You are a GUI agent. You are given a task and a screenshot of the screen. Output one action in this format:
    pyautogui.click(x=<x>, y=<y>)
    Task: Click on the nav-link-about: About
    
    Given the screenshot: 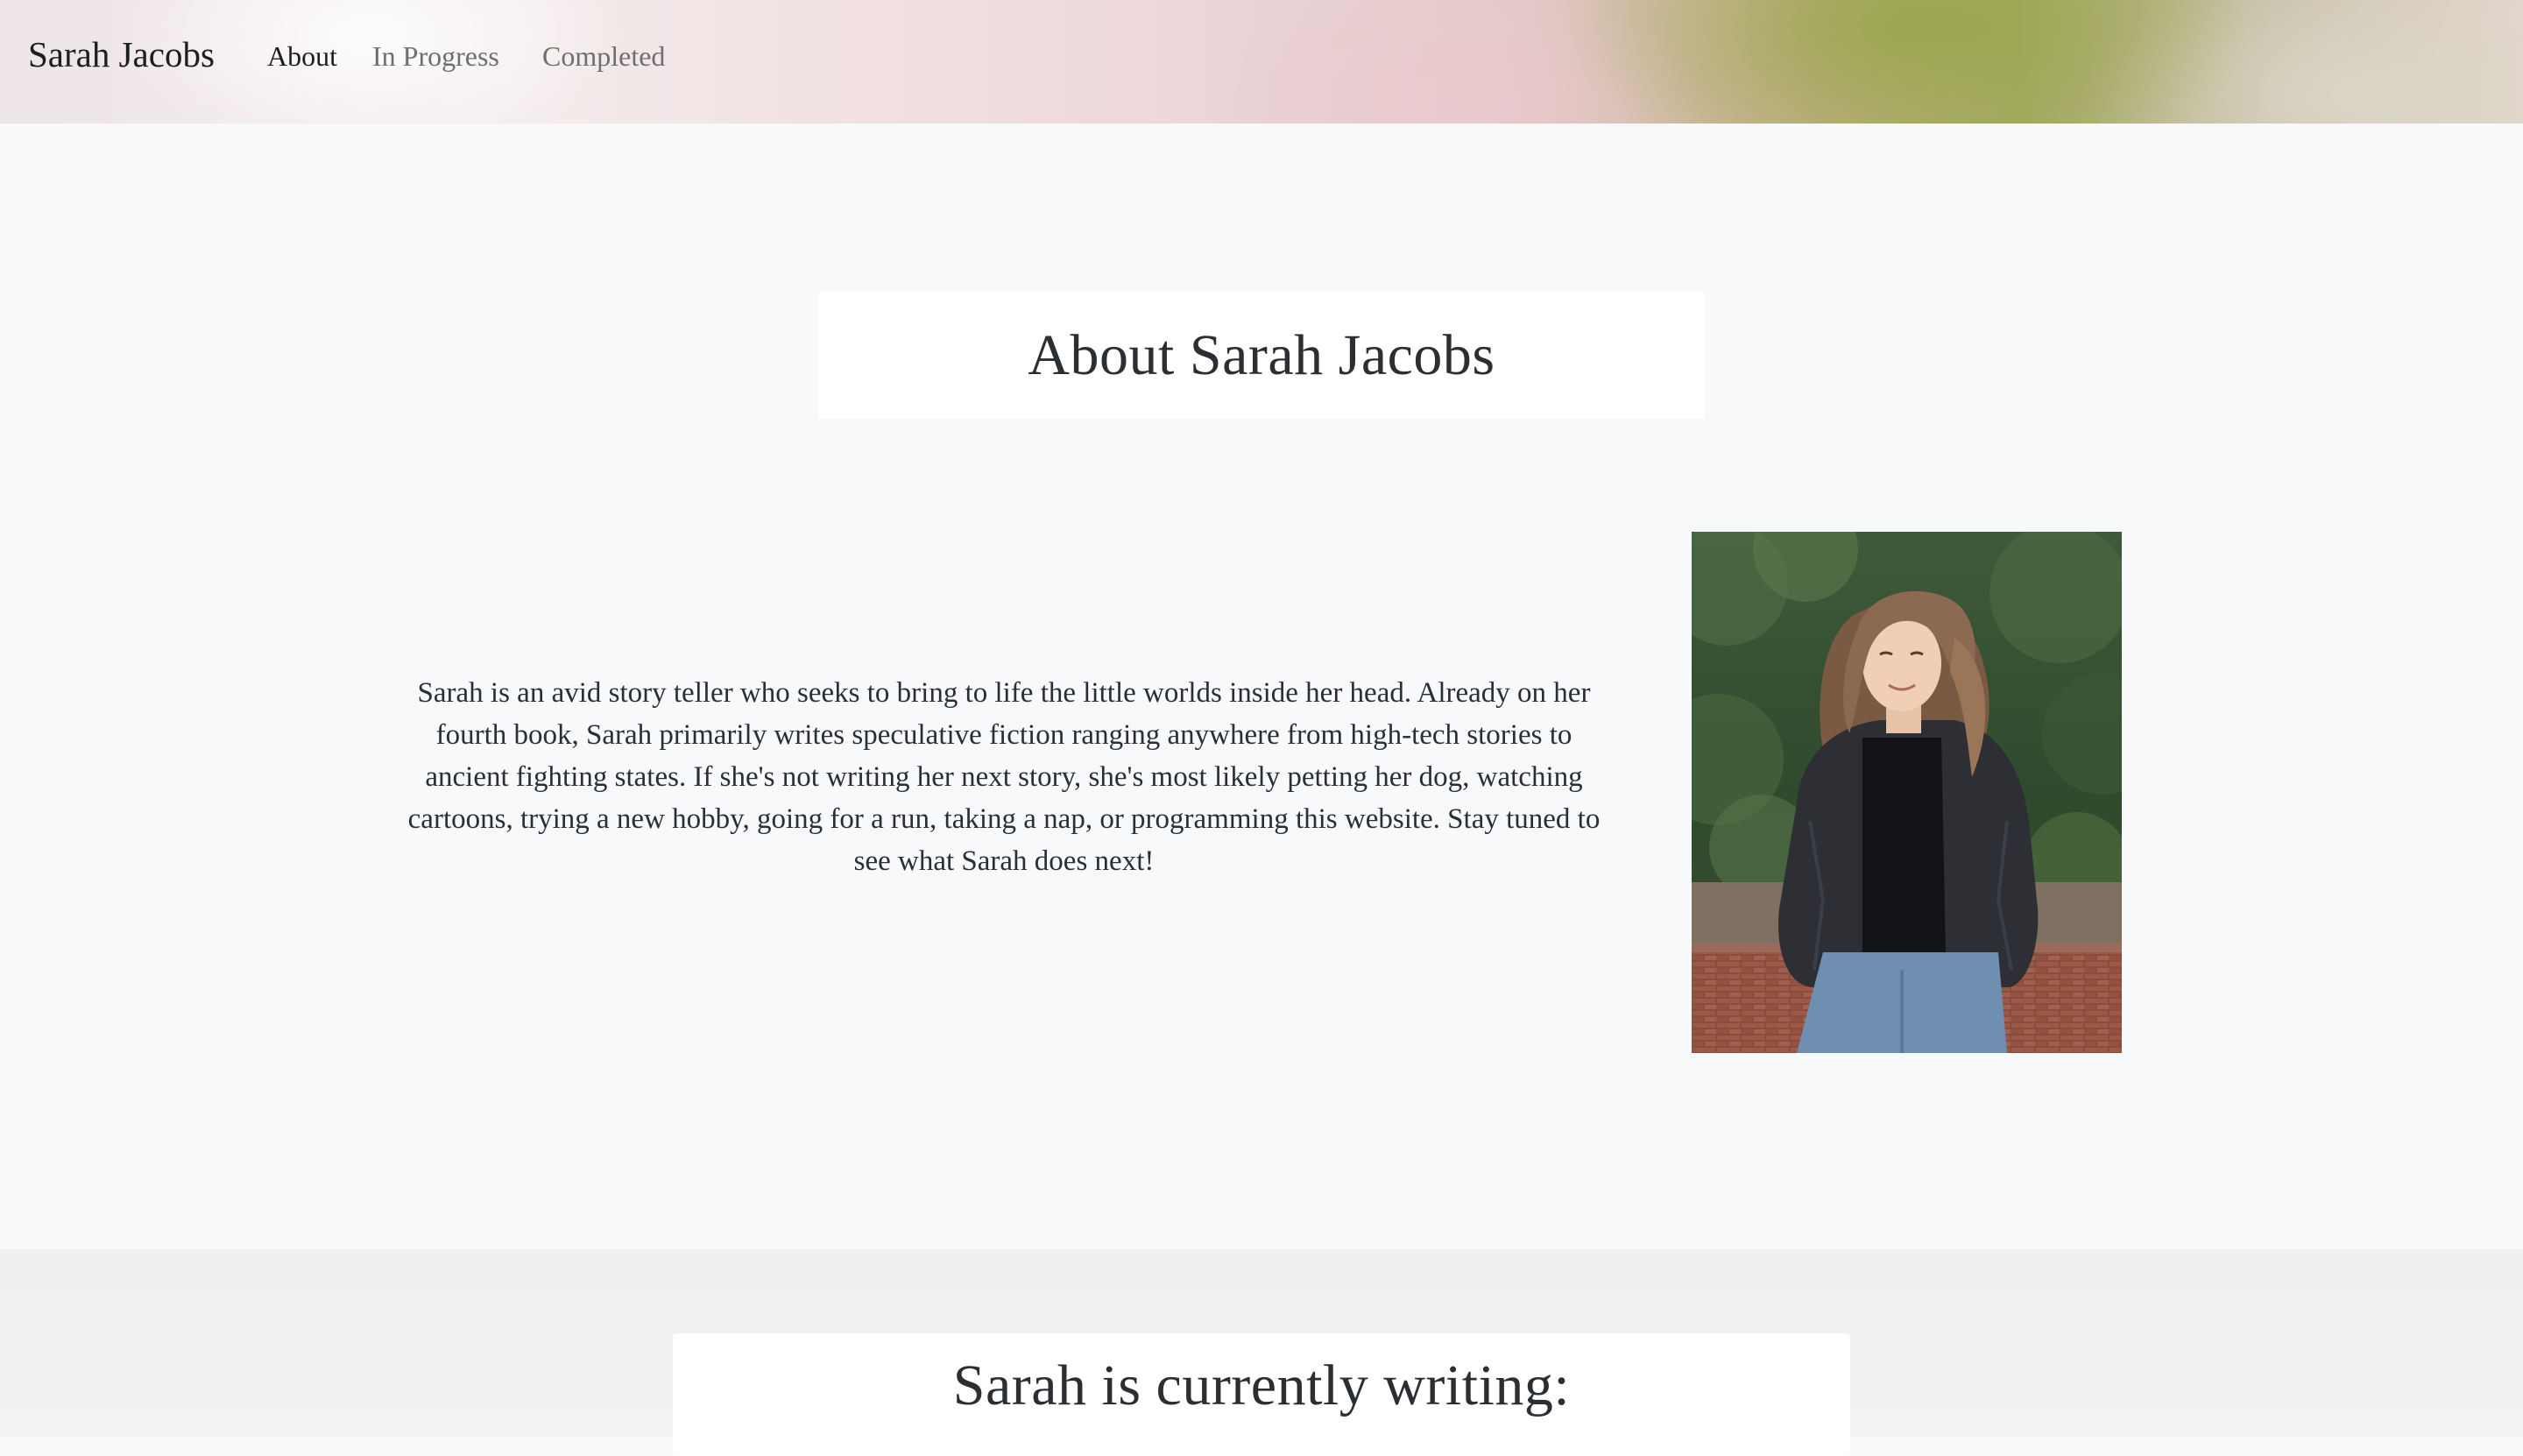 What is the action you would take?
    pyautogui.click(x=302, y=56)
    